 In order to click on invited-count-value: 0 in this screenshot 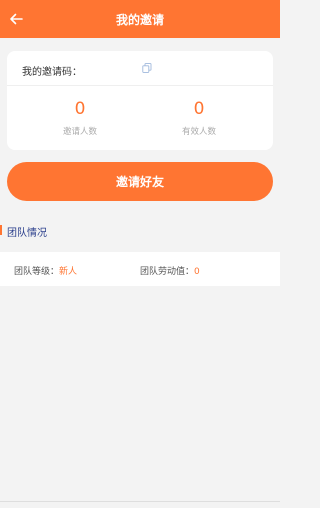, I will do `click(80, 109)`.